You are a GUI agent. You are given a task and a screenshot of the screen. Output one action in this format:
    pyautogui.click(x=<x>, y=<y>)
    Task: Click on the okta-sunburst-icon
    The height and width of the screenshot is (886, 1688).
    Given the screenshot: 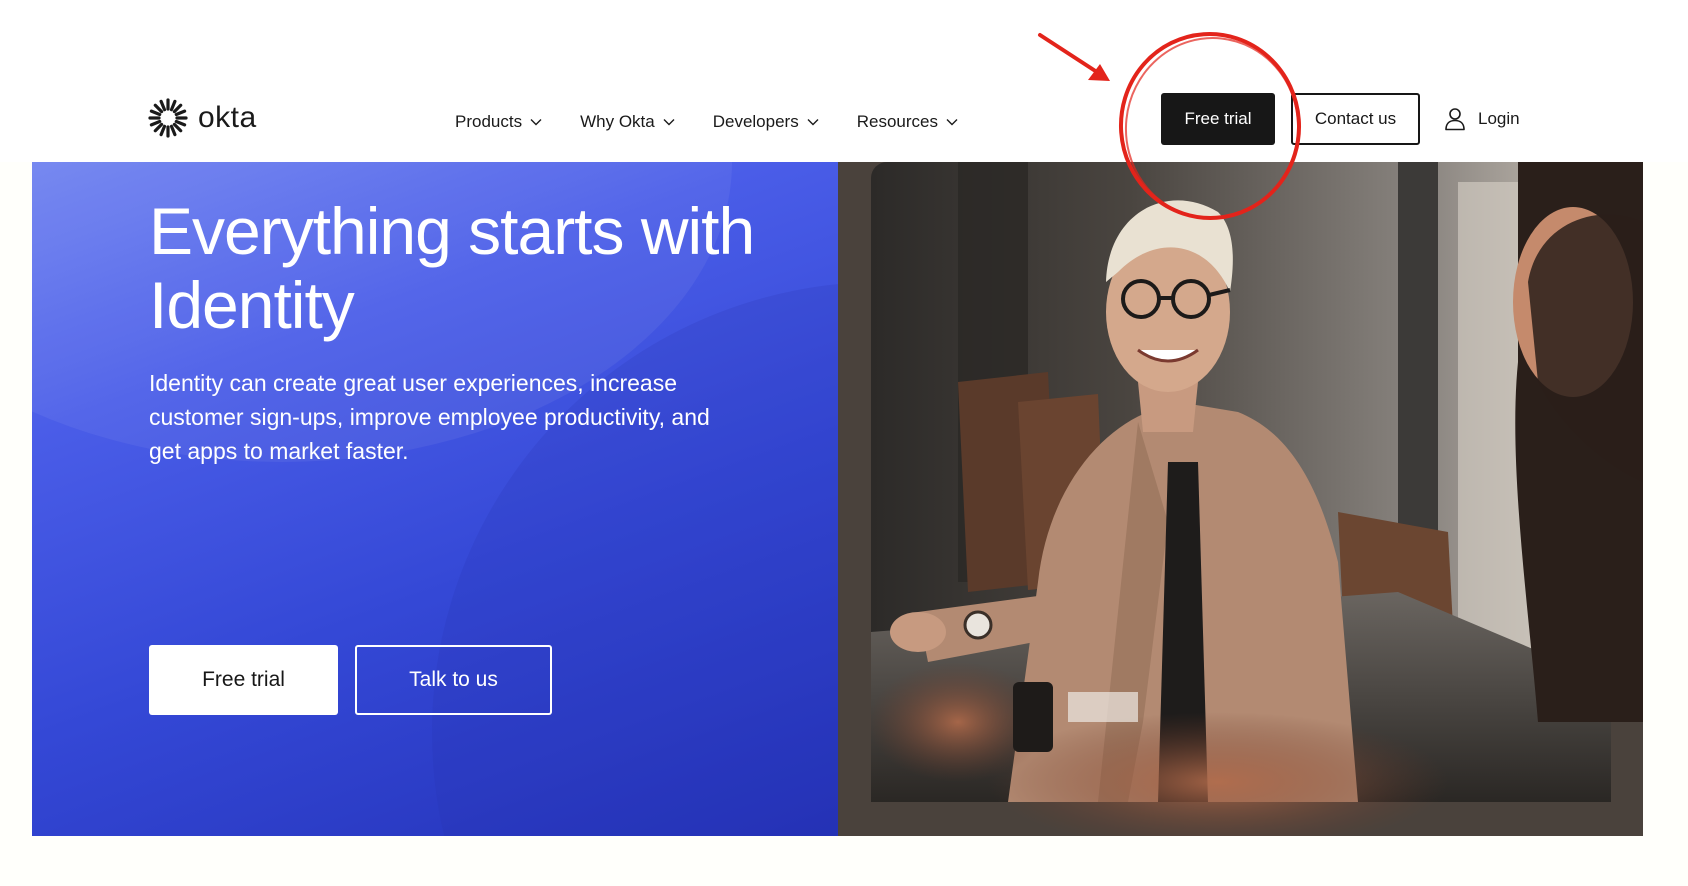 What is the action you would take?
    pyautogui.click(x=168, y=118)
    